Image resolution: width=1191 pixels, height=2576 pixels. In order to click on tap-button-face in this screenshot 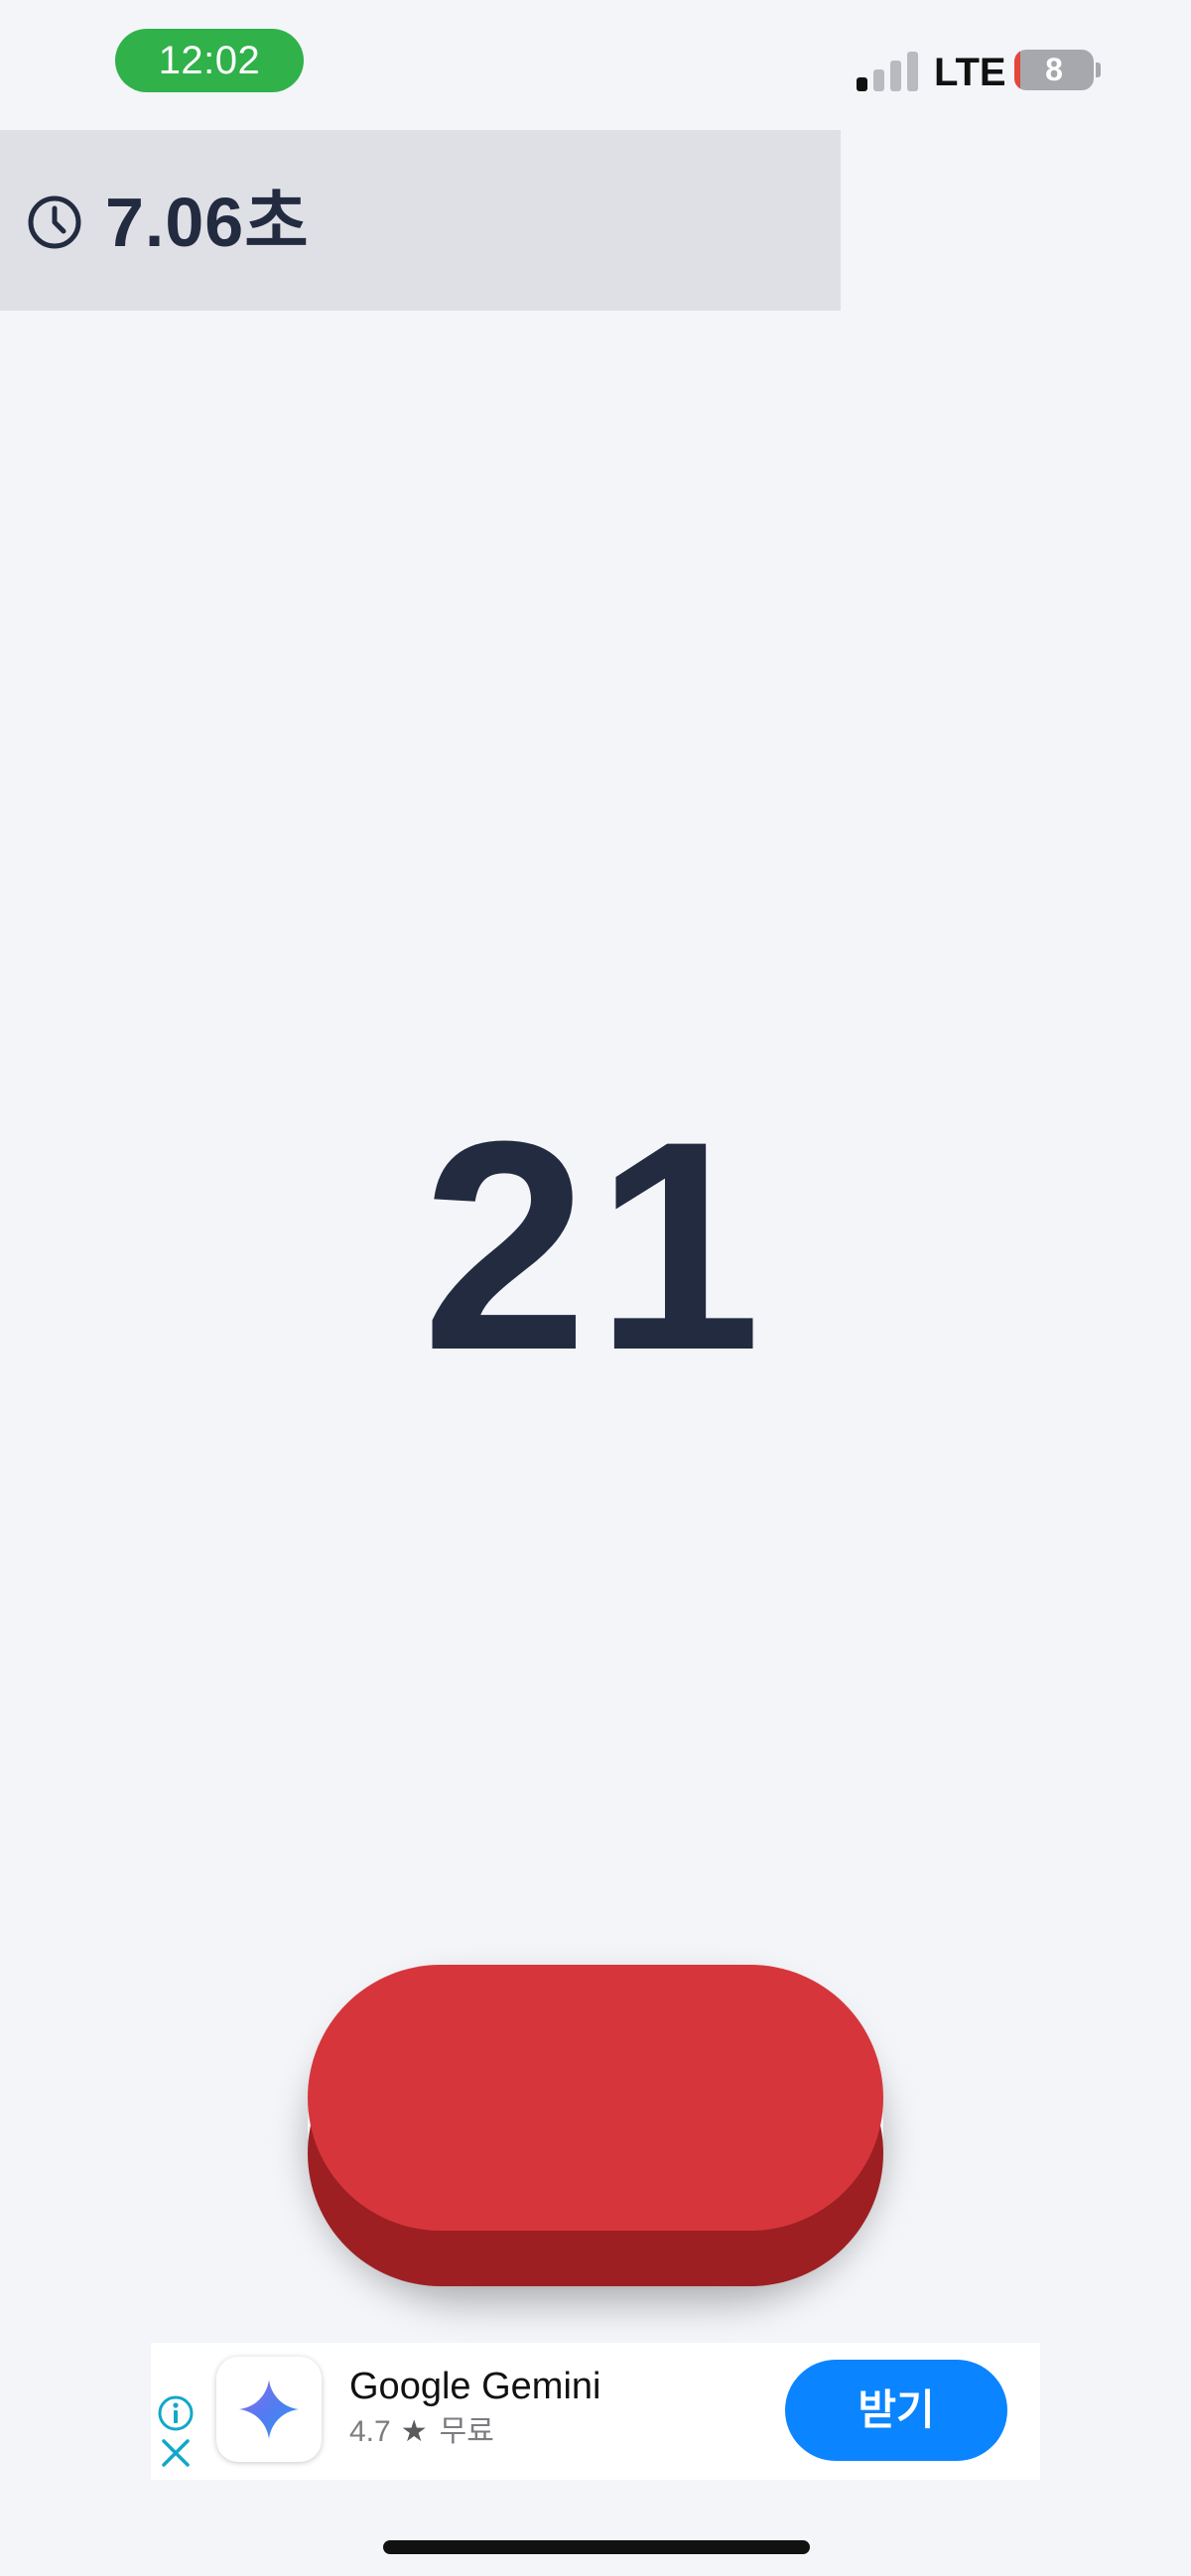, I will do `click(595, 2098)`.